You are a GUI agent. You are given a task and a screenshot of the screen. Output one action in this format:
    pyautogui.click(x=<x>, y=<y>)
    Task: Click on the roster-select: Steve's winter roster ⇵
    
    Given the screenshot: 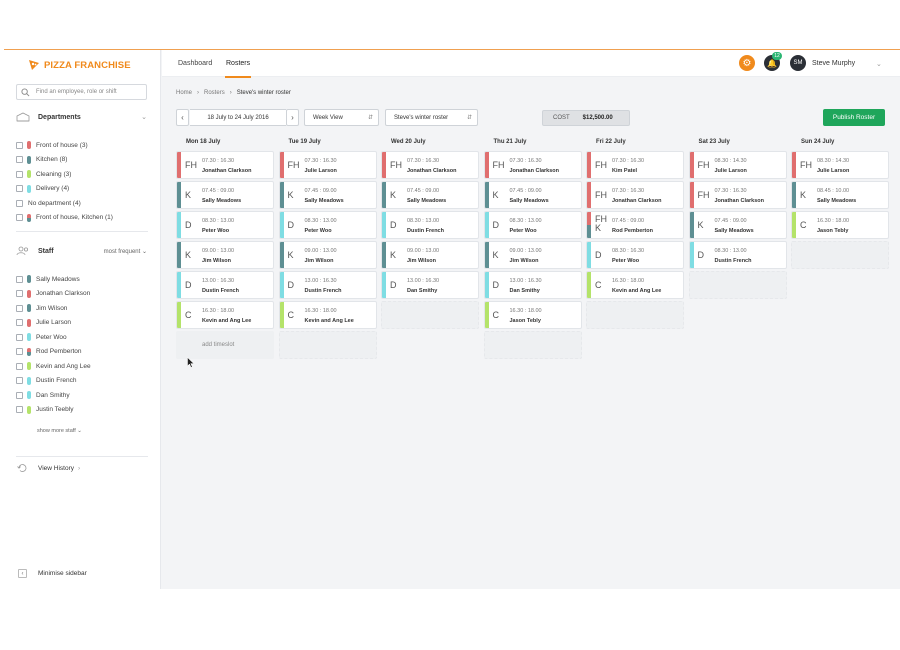 What is the action you would take?
    pyautogui.click(x=431, y=117)
    